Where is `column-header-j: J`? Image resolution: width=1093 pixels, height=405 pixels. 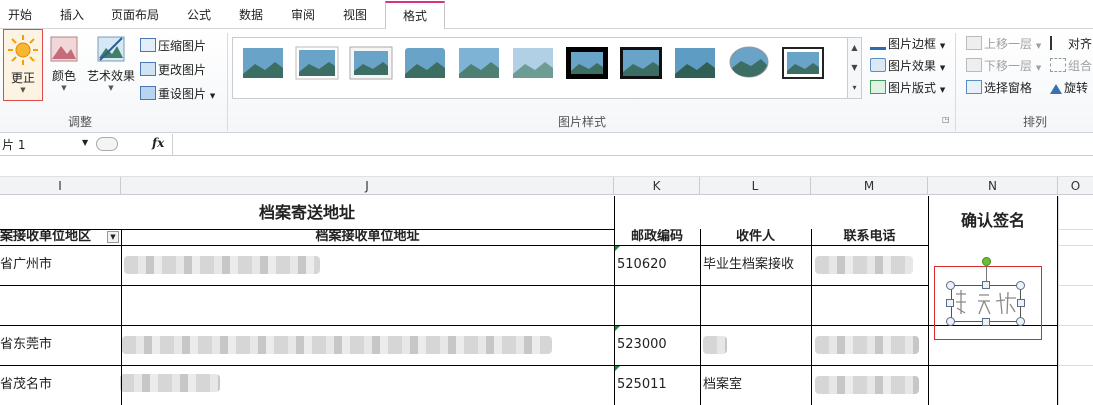 column-header-j: J is located at coordinates (367, 186).